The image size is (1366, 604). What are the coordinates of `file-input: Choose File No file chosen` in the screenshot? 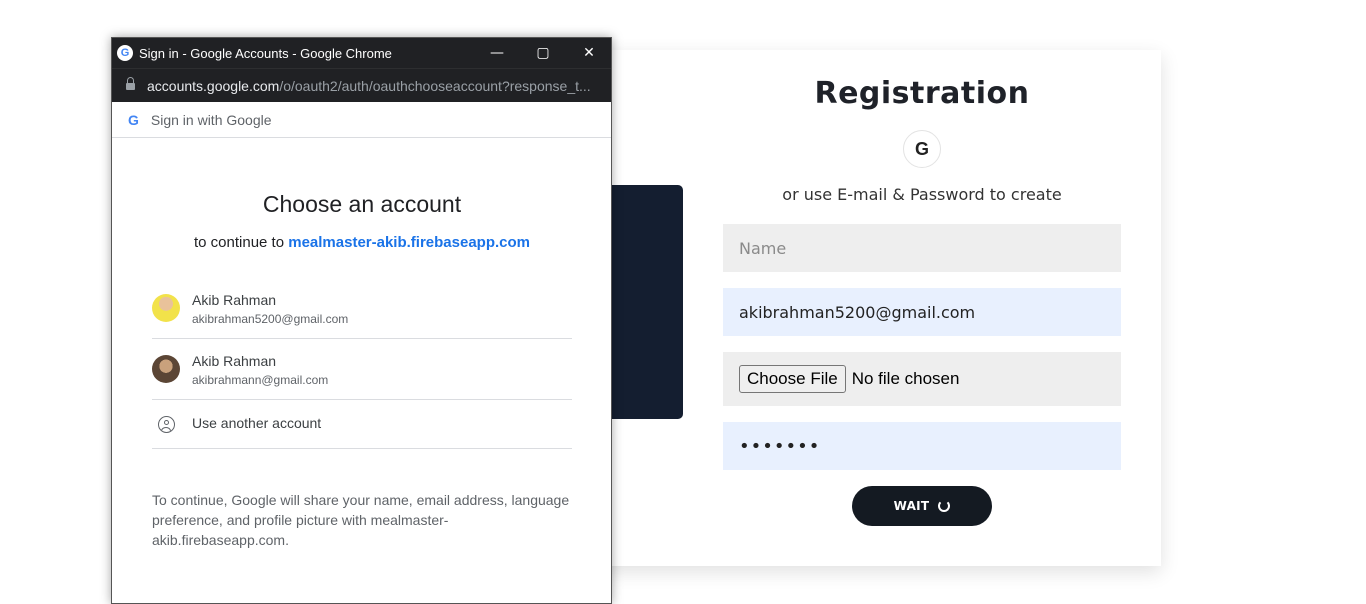 It's located at (922, 379).